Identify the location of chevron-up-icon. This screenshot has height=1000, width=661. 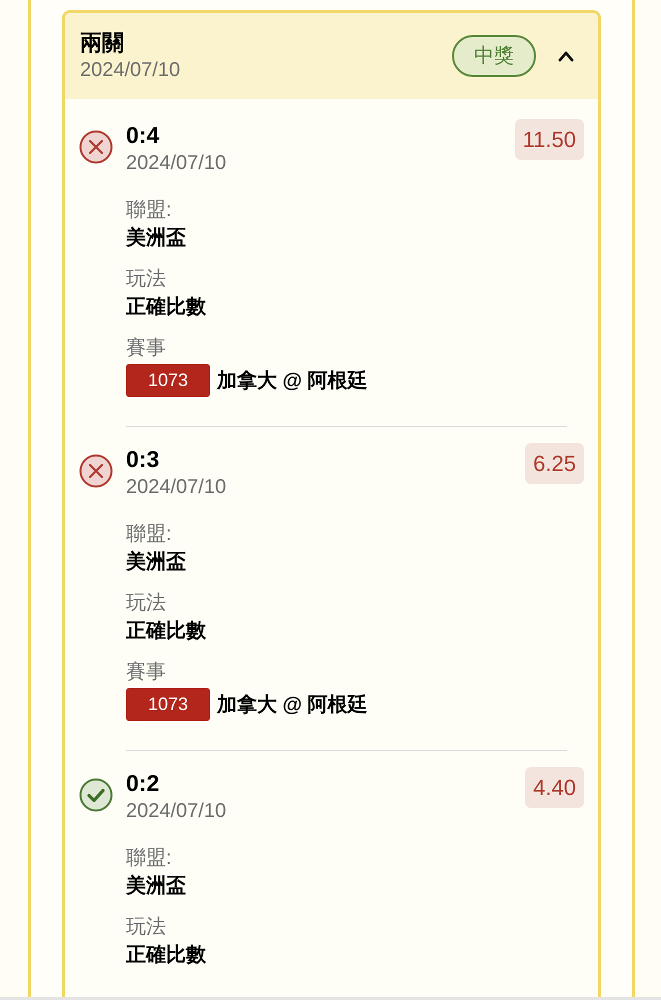
(566, 56).